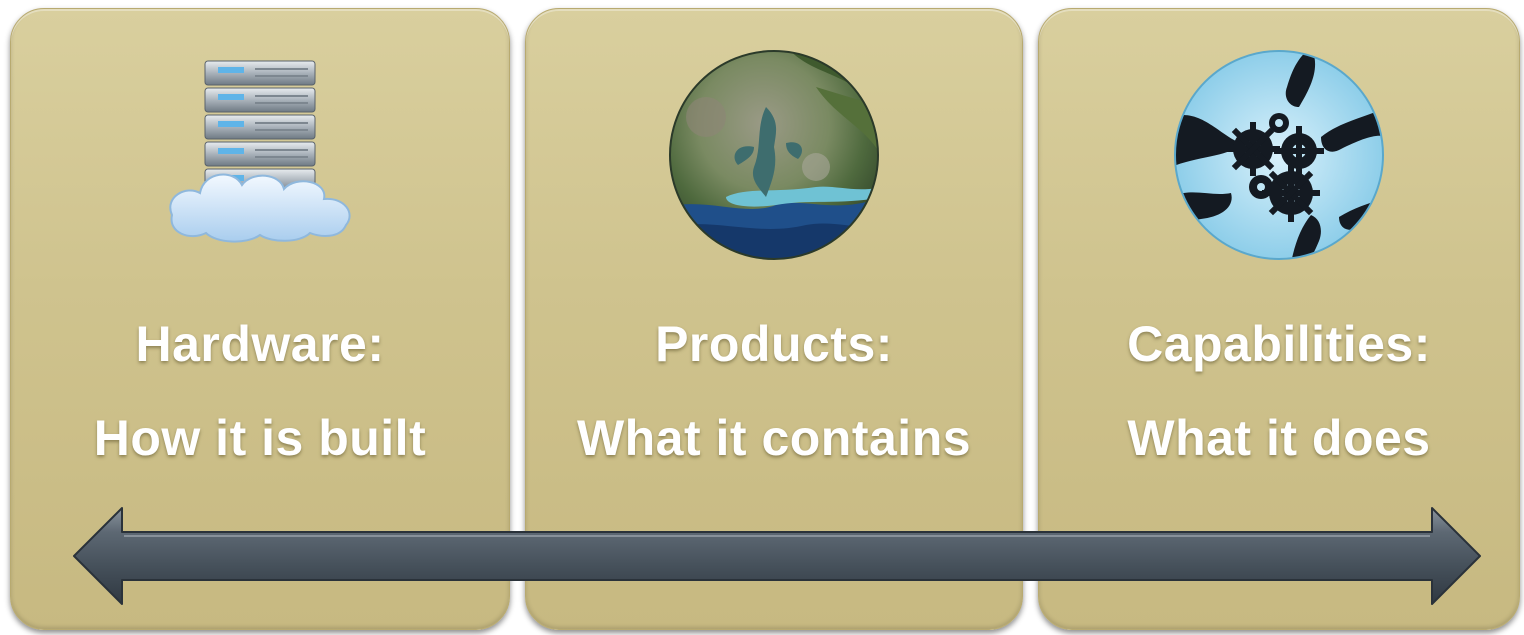 Image resolution: width=1524 pixels, height=635 pixels. I want to click on products-title: Products:, so click(774, 344).